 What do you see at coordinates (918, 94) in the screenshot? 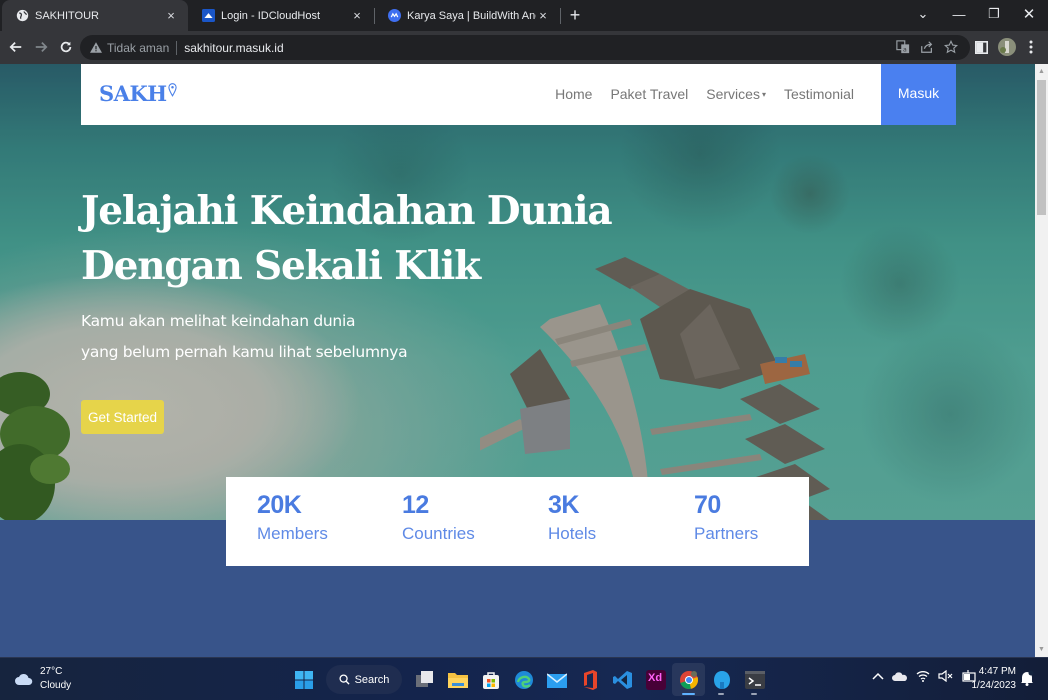
I see `login-button: Masuk` at bounding box center [918, 94].